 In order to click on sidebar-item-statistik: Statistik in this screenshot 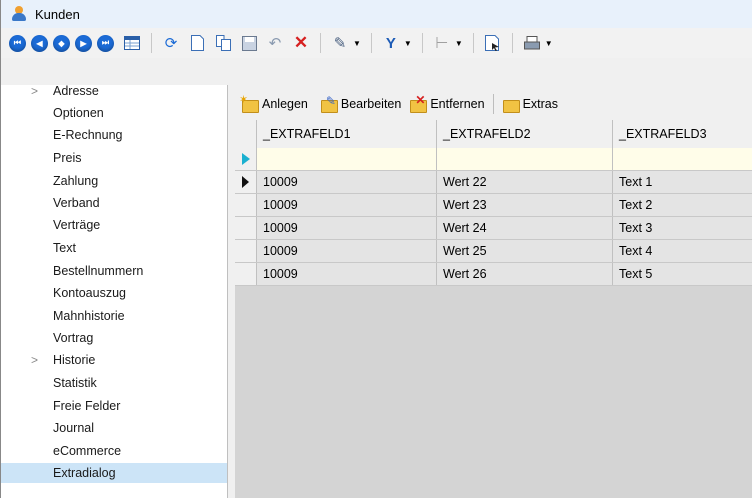, I will do `click(114, 383)`.